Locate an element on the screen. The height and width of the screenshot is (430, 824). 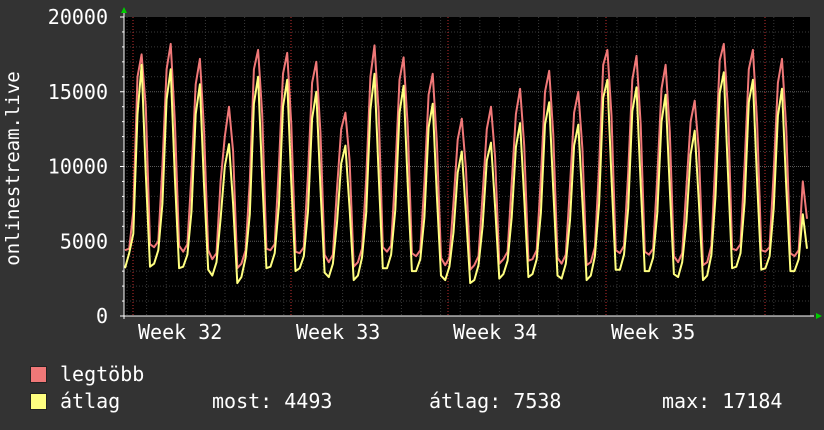
x-tick-label: Week 33 is located at coordinates (338, 332).